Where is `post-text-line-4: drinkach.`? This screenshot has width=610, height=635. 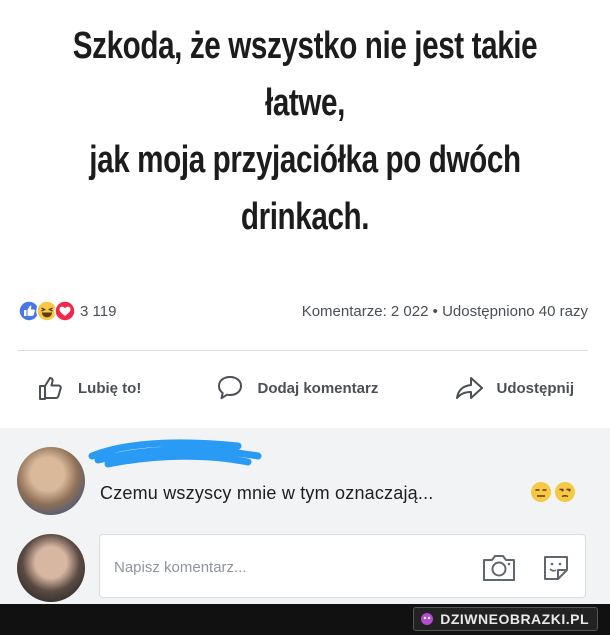
post-text-line-4: drinkach. is located at coordinates (305, 217).